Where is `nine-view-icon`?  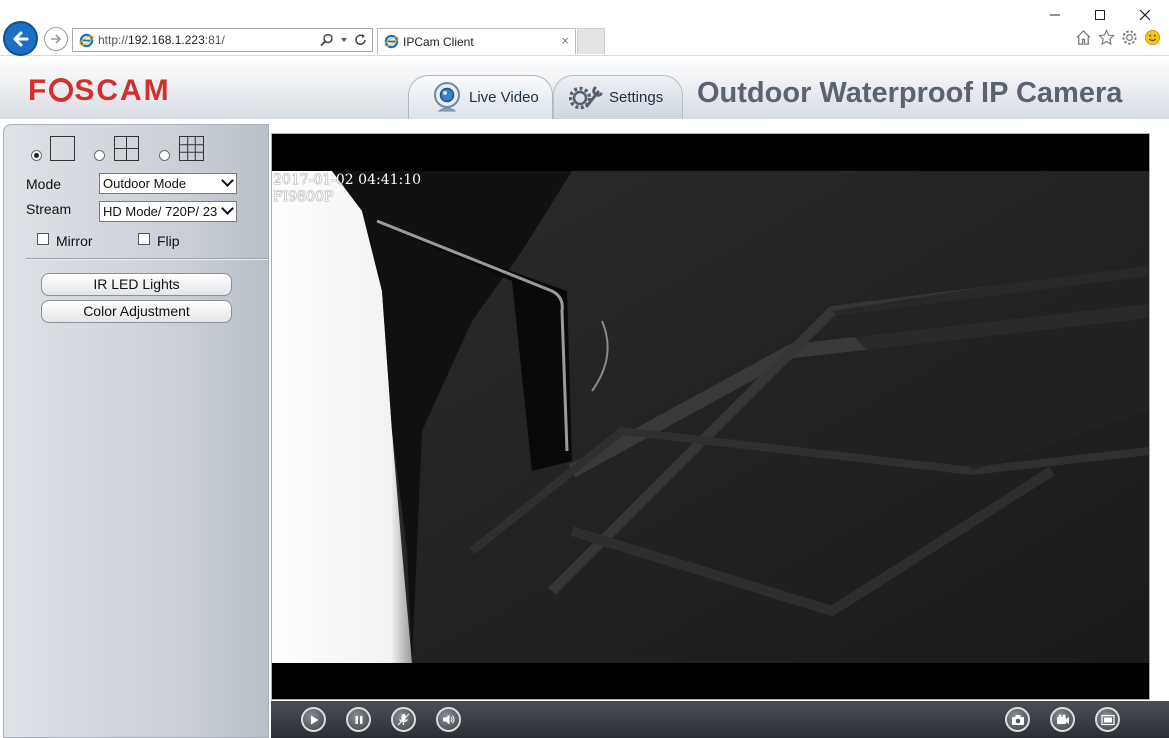 nine-view-icon is located at coordinates (191, 148).